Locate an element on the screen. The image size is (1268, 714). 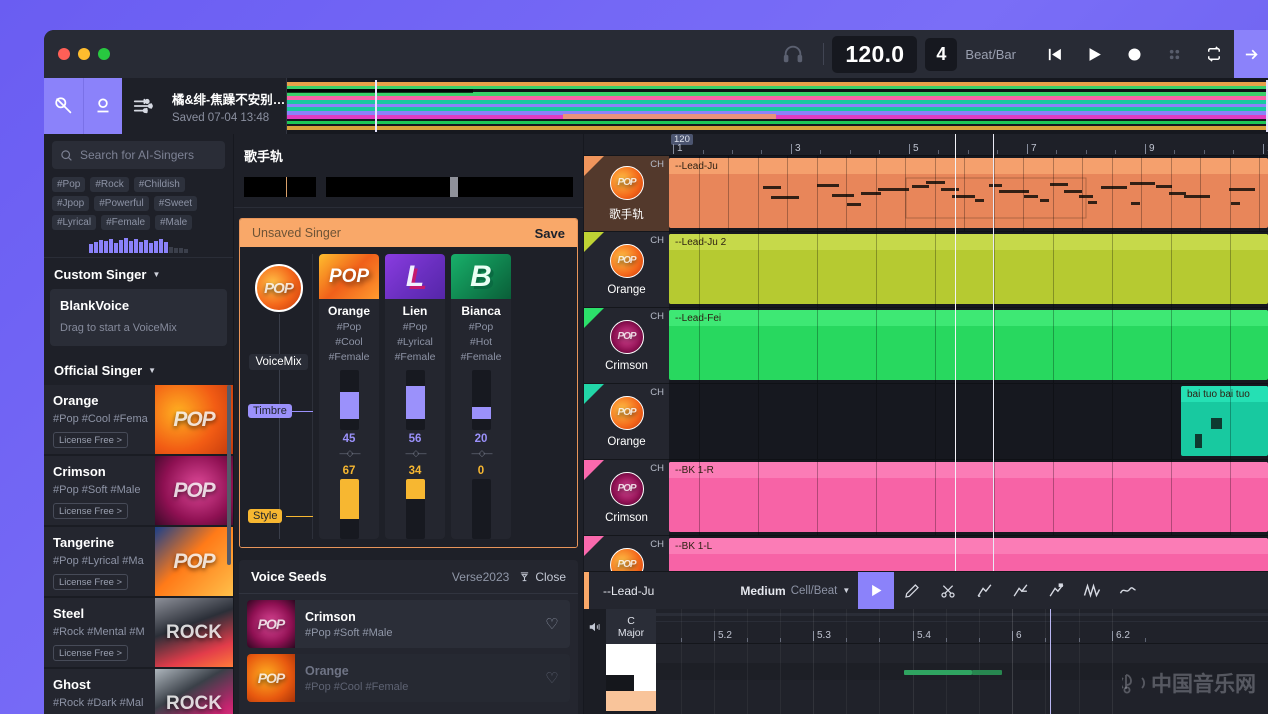
play-button is located at coordinates (1094, 54).